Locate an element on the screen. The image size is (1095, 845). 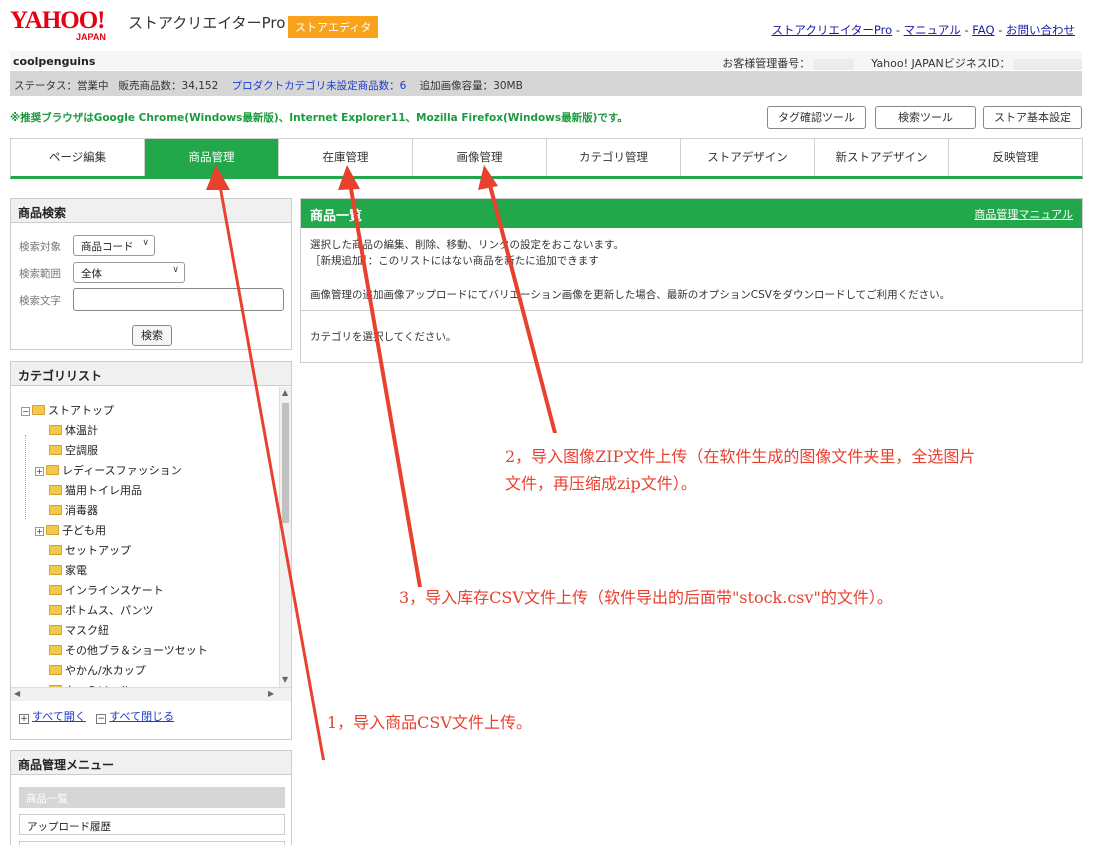
scroll-up-icon: ▲ is located at coordinates (285, 392).